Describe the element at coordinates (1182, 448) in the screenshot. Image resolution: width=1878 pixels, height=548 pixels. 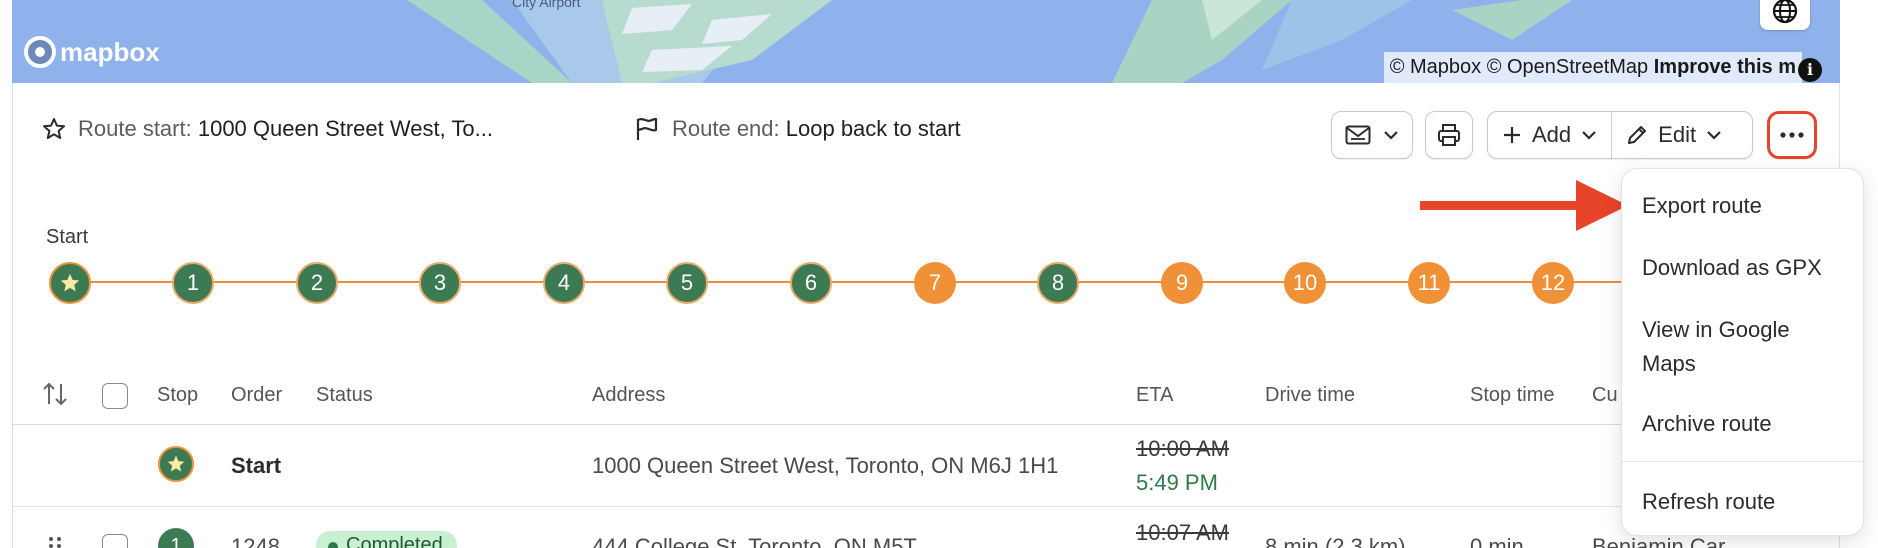
I see `row-eta-original: 10:00 AM` at that location.